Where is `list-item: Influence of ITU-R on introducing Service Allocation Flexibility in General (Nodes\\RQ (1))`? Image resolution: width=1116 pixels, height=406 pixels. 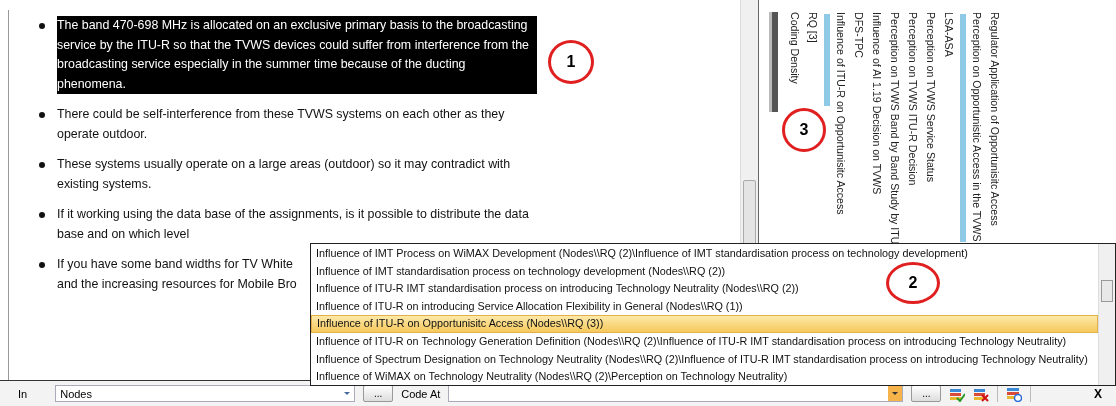
list-item: Influence of ITU-R on introducing Service Allocation Flexibility in General (Nodes\\RQ (1)) is located at coordinates (527, 306).